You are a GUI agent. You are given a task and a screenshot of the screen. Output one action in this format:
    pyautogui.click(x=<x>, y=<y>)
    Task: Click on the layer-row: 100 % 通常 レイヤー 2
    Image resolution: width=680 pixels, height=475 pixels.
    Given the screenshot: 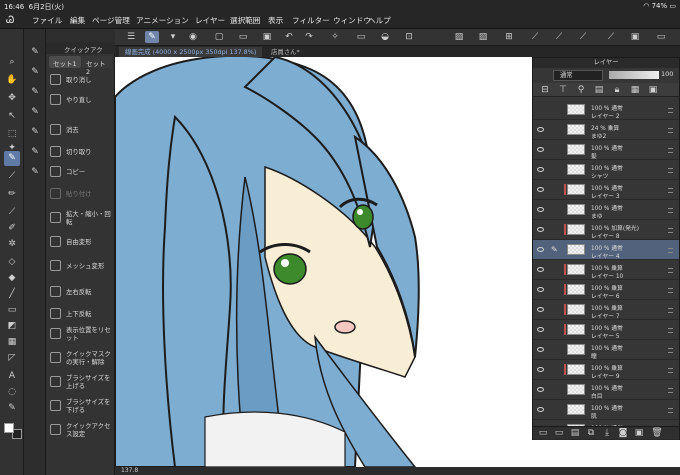 What is the action you would take?
    pyautogui.click(x=606, y=110)
    